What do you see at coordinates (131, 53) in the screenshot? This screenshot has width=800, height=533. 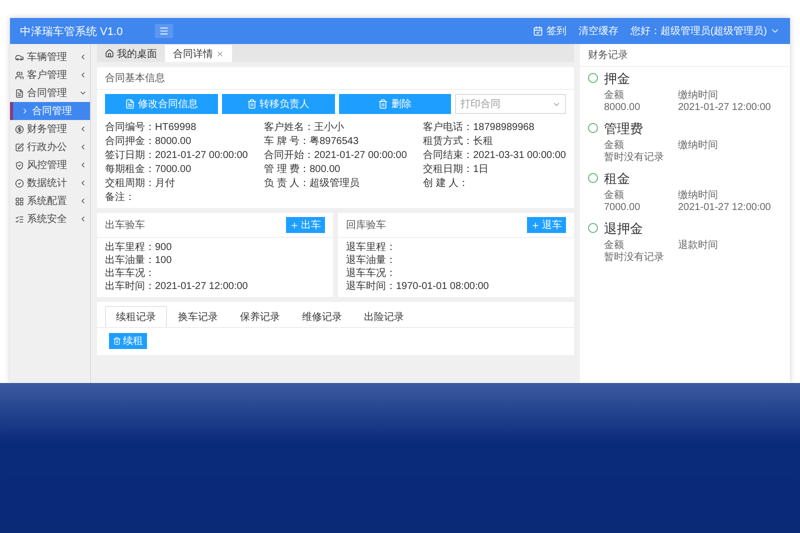 I see `page-tab: 我的桌面` at bounding box center [131, 53].